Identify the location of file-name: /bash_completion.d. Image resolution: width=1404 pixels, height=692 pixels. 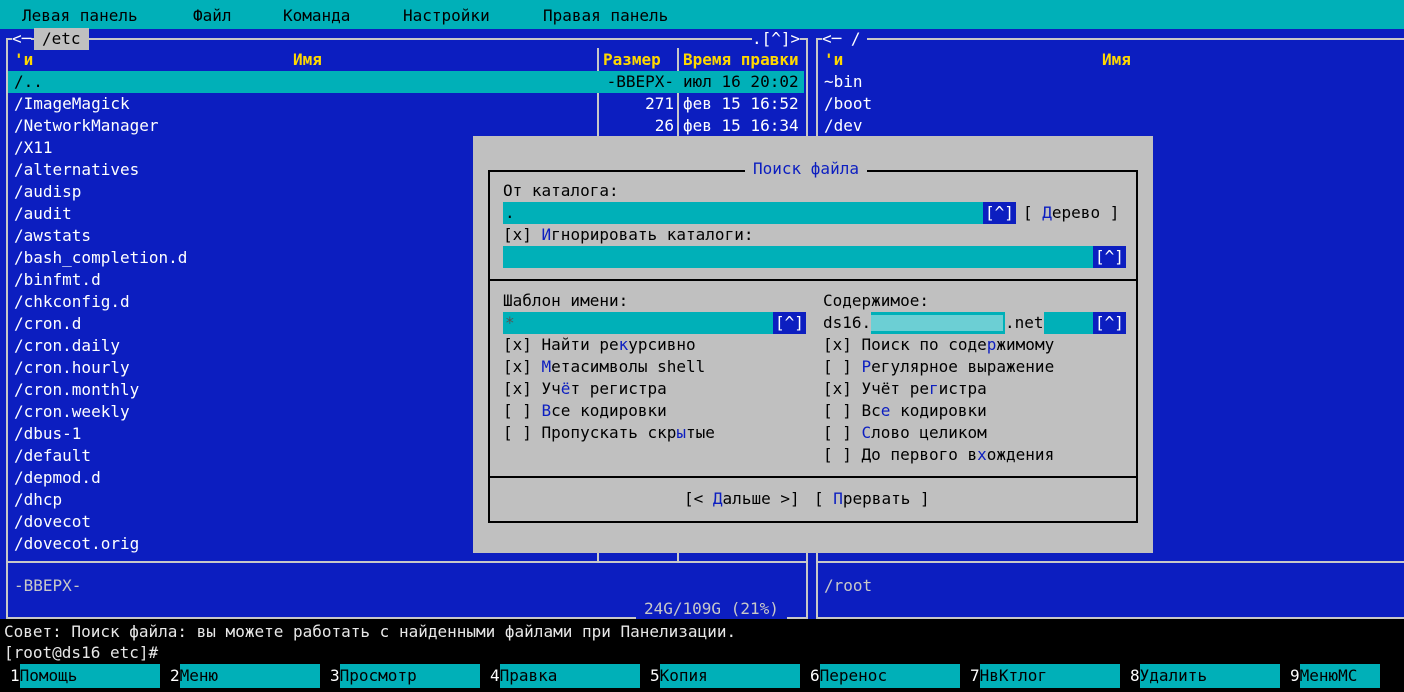
(101, 257).